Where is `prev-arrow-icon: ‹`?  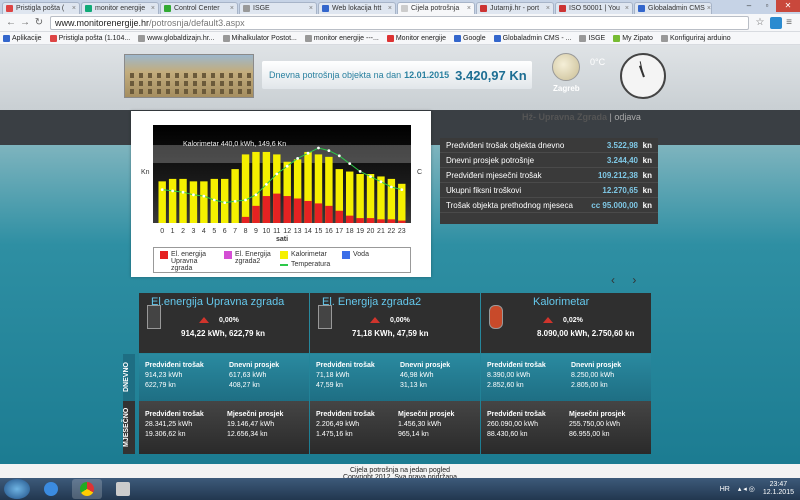 prev-arrow-icon: ‹ is located at coordinates (613, 280).